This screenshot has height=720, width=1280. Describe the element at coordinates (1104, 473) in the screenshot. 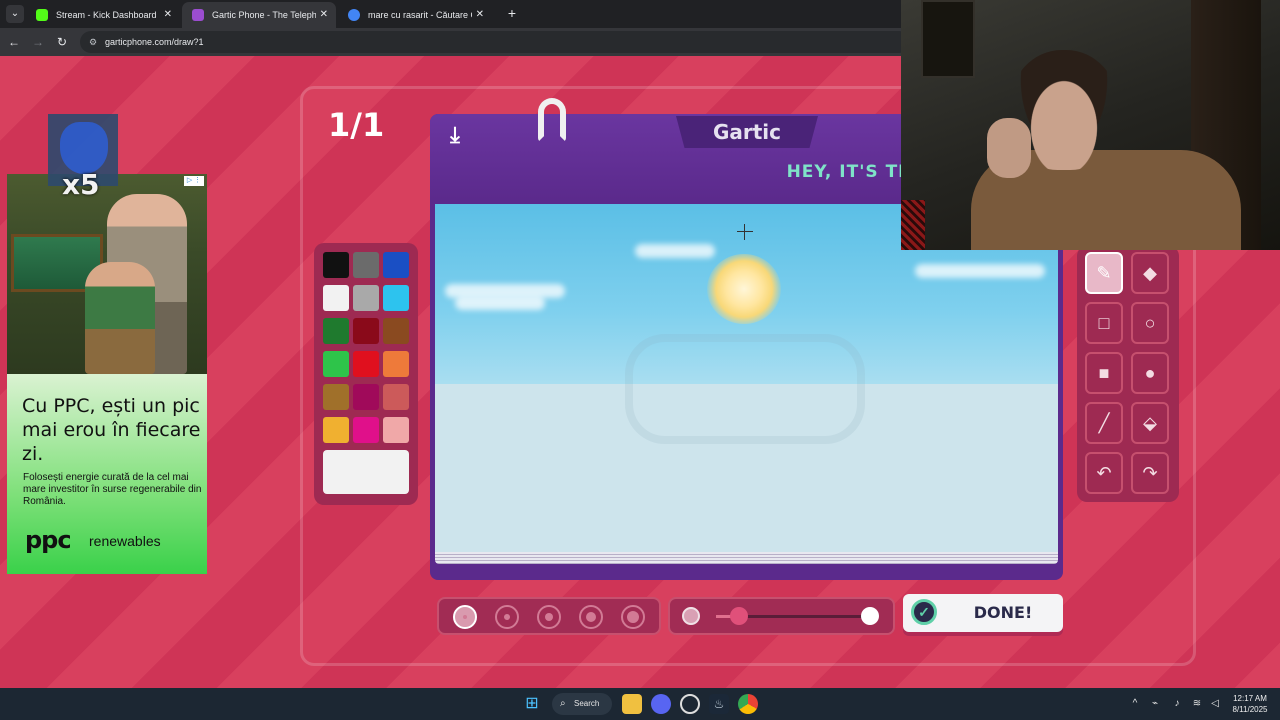

I see `undo-icon: ↶` at that location.